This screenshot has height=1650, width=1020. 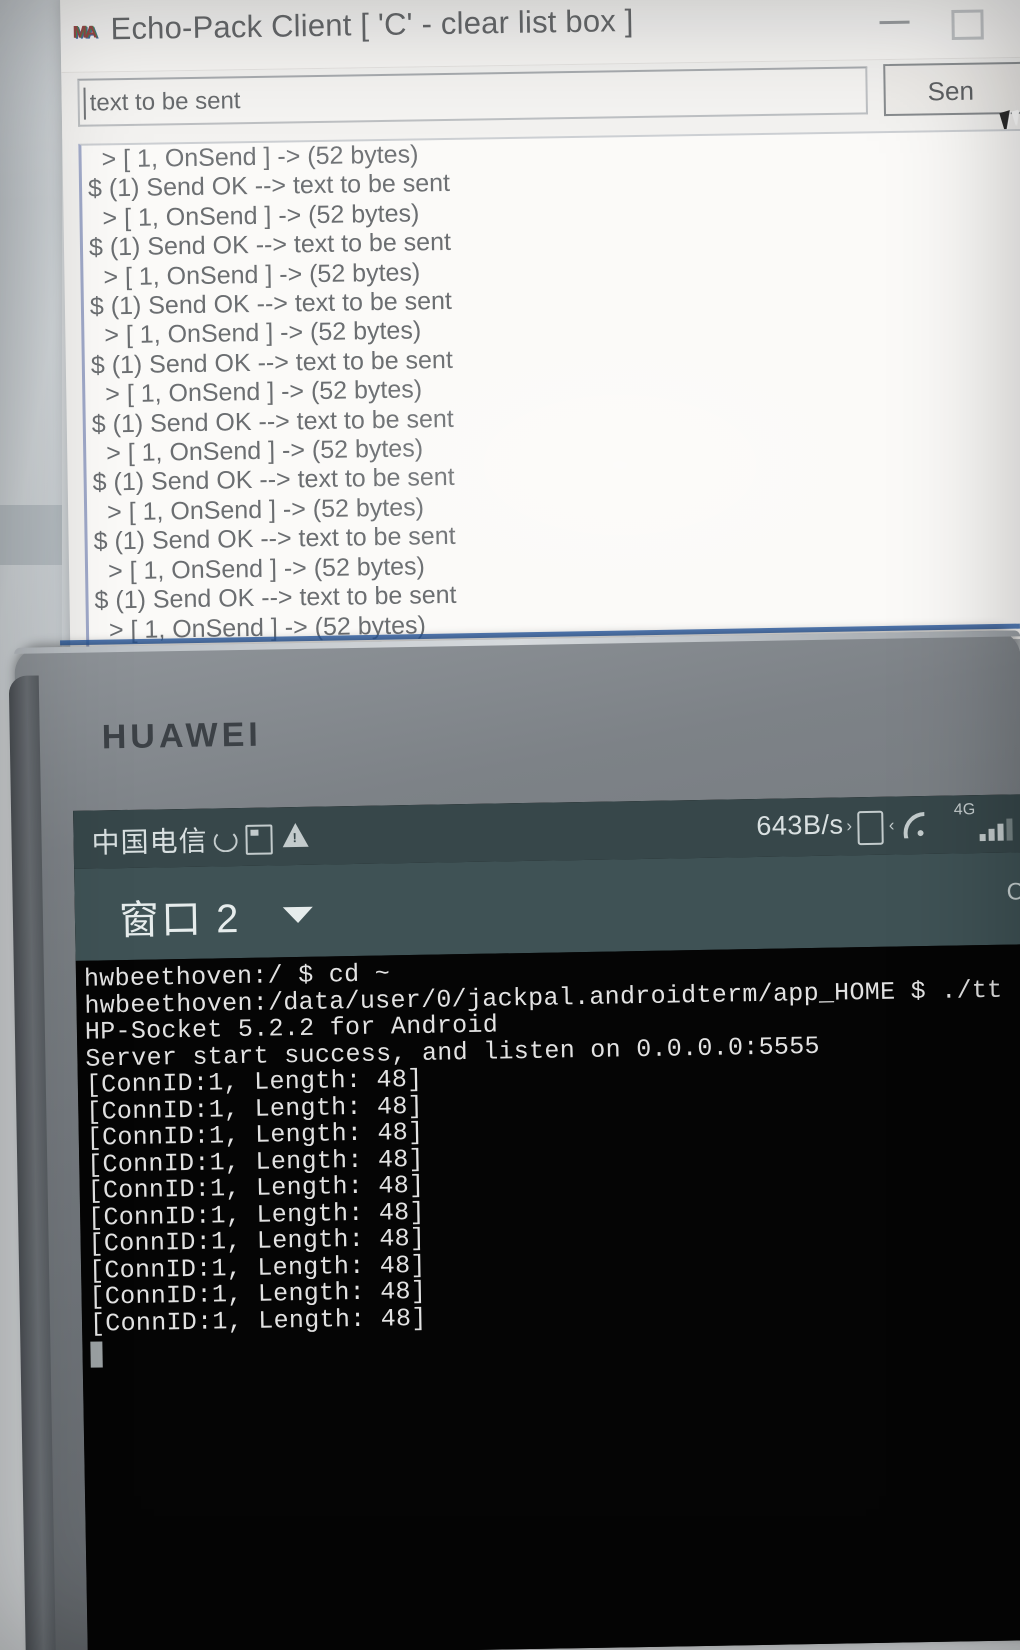 I want to click on app-icon: MA, so click(x=84, y=32).